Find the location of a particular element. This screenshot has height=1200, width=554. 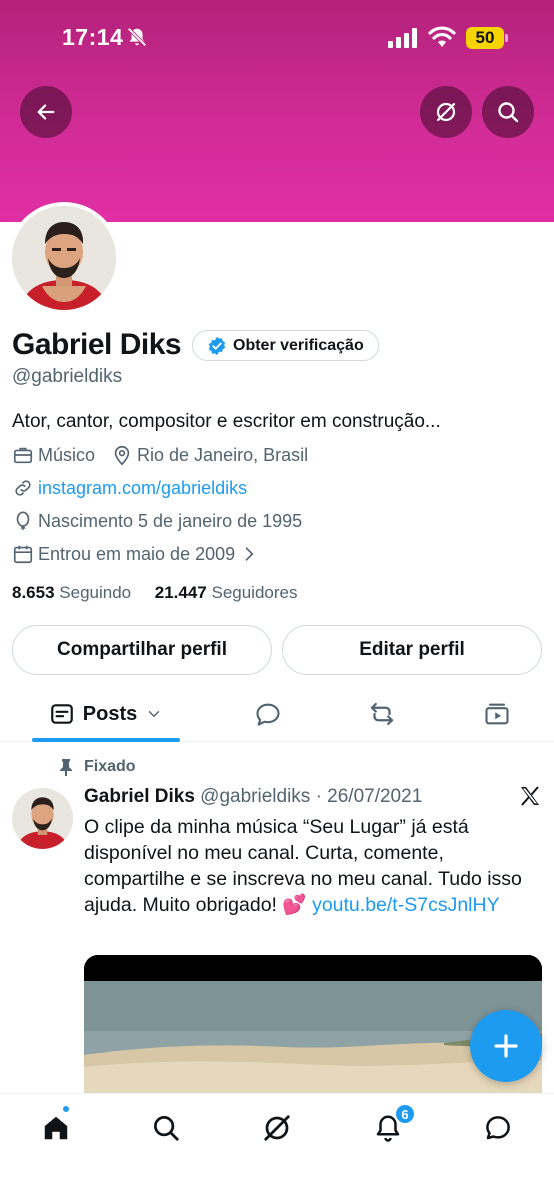

bell-muted-icon is located at coordinates (137, 39).